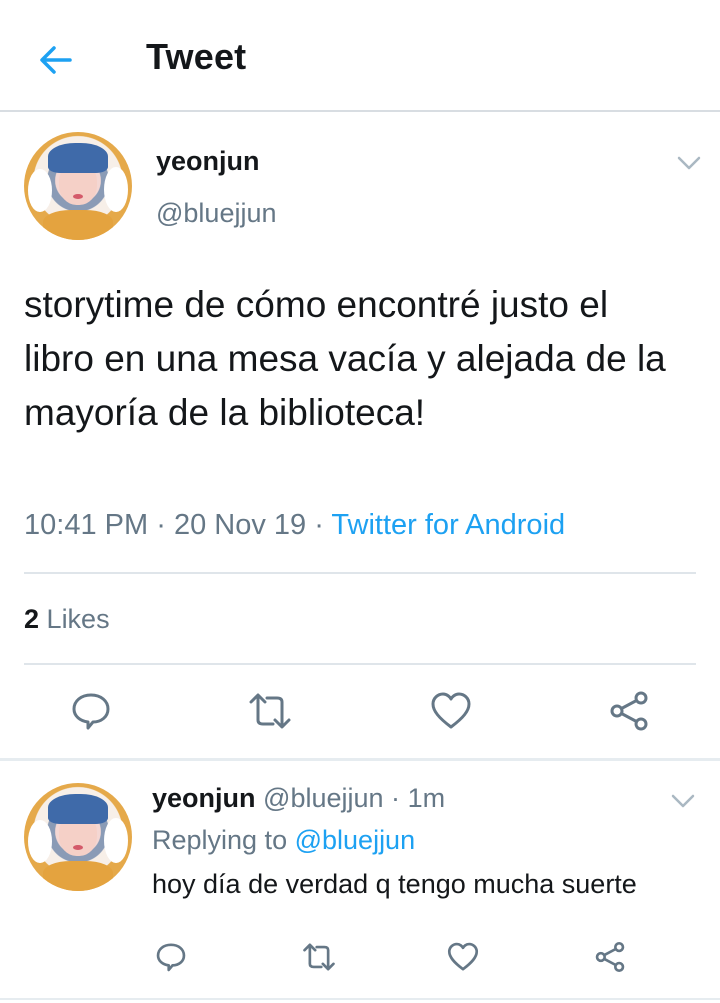 This screenshot has height=1003, width=720. I want to click on page-title: Tweet, so click(196, 56).